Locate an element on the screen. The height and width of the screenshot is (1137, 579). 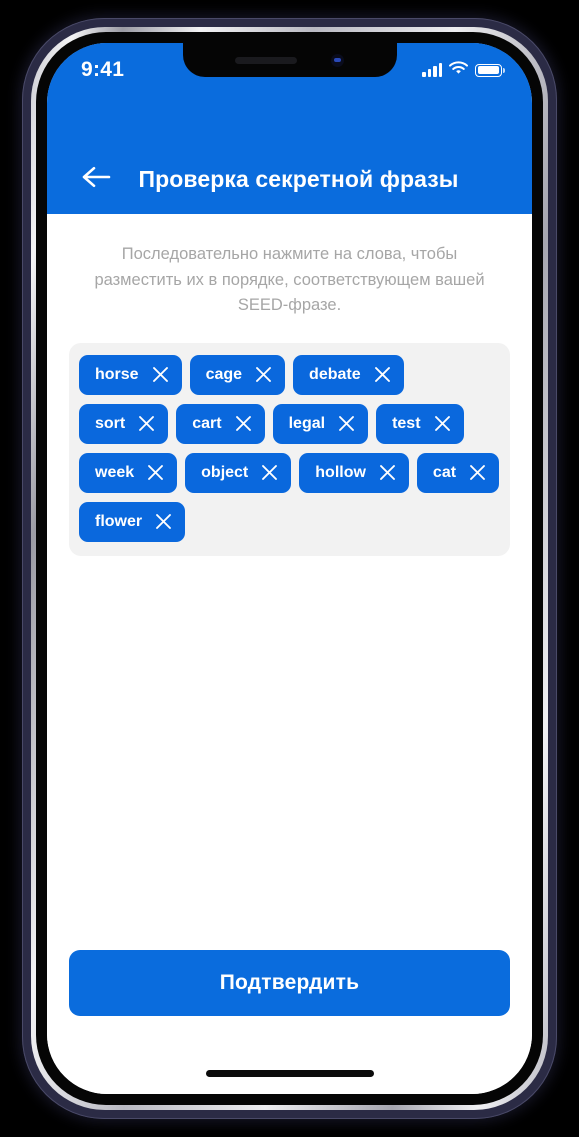
seed-word-chip: hollow is located at coordinates (354, 472).